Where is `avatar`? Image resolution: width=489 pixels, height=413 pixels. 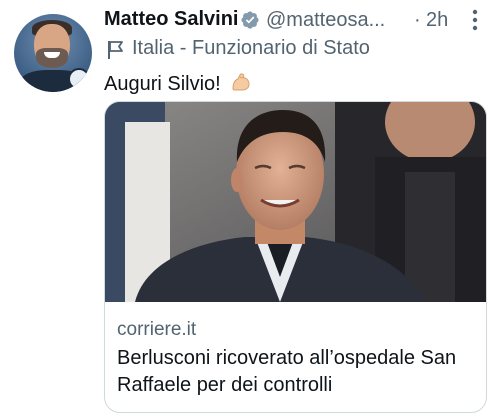 avatar is located at coordinates (53, 53).